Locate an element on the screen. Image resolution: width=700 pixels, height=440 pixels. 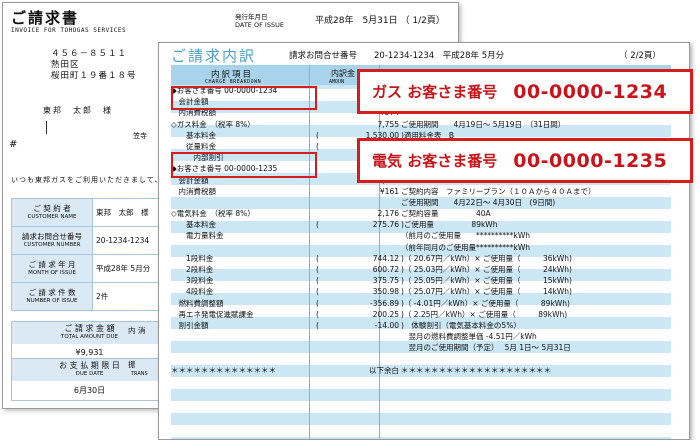
row-detail: )（ 2.25円／kWh）× ご使用量（ 89kWh) is located at coordinates (484, 314).